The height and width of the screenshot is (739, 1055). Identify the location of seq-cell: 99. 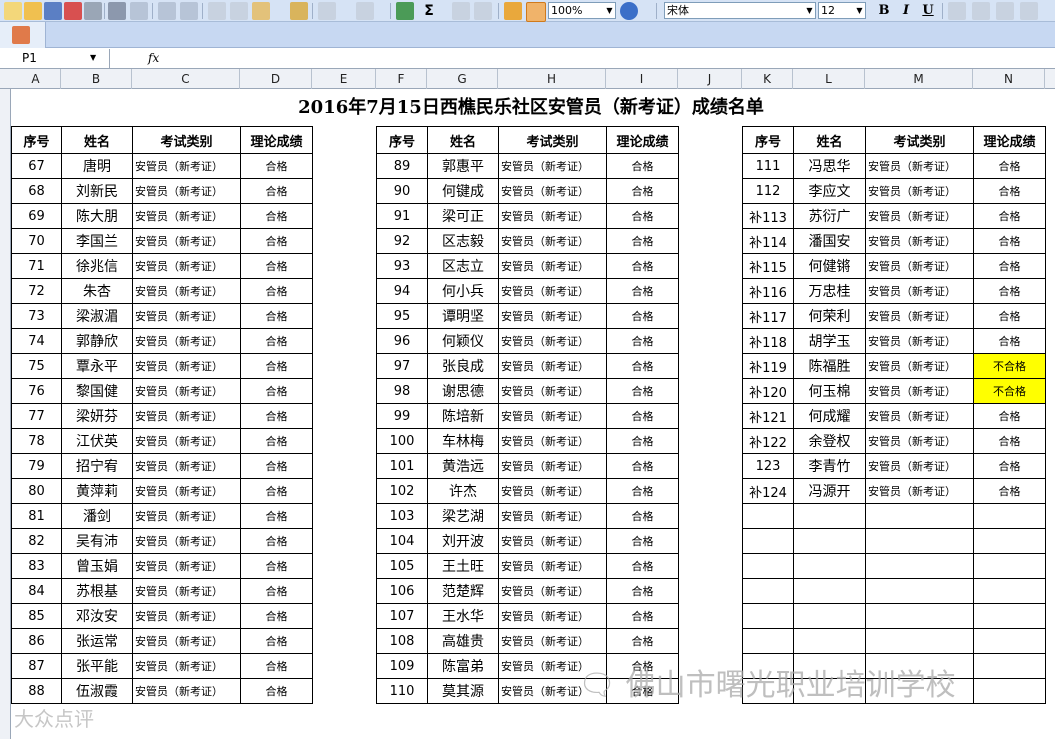
(402, 416).